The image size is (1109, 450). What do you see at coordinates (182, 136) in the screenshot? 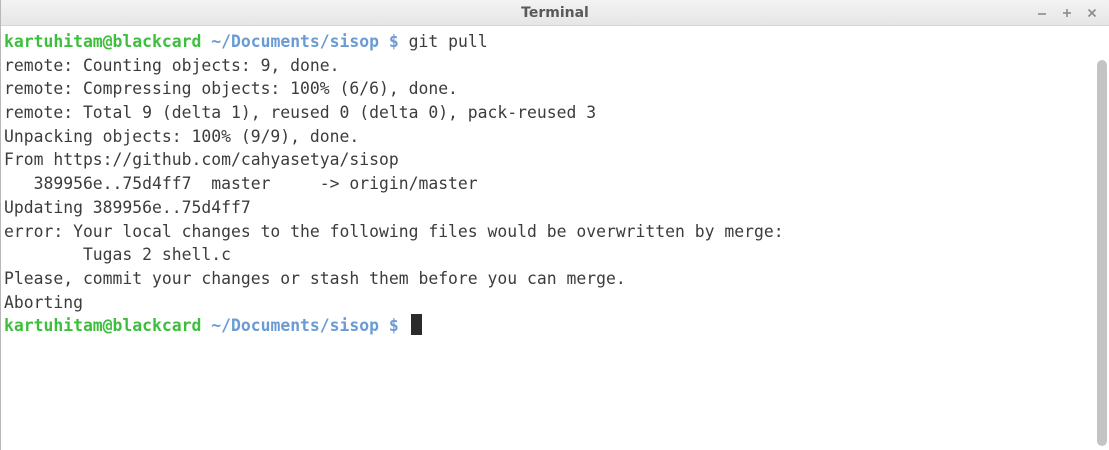
I see `output-line: Unpacking objects: 100% (9/9), done.` at bounding box center [182, 136].